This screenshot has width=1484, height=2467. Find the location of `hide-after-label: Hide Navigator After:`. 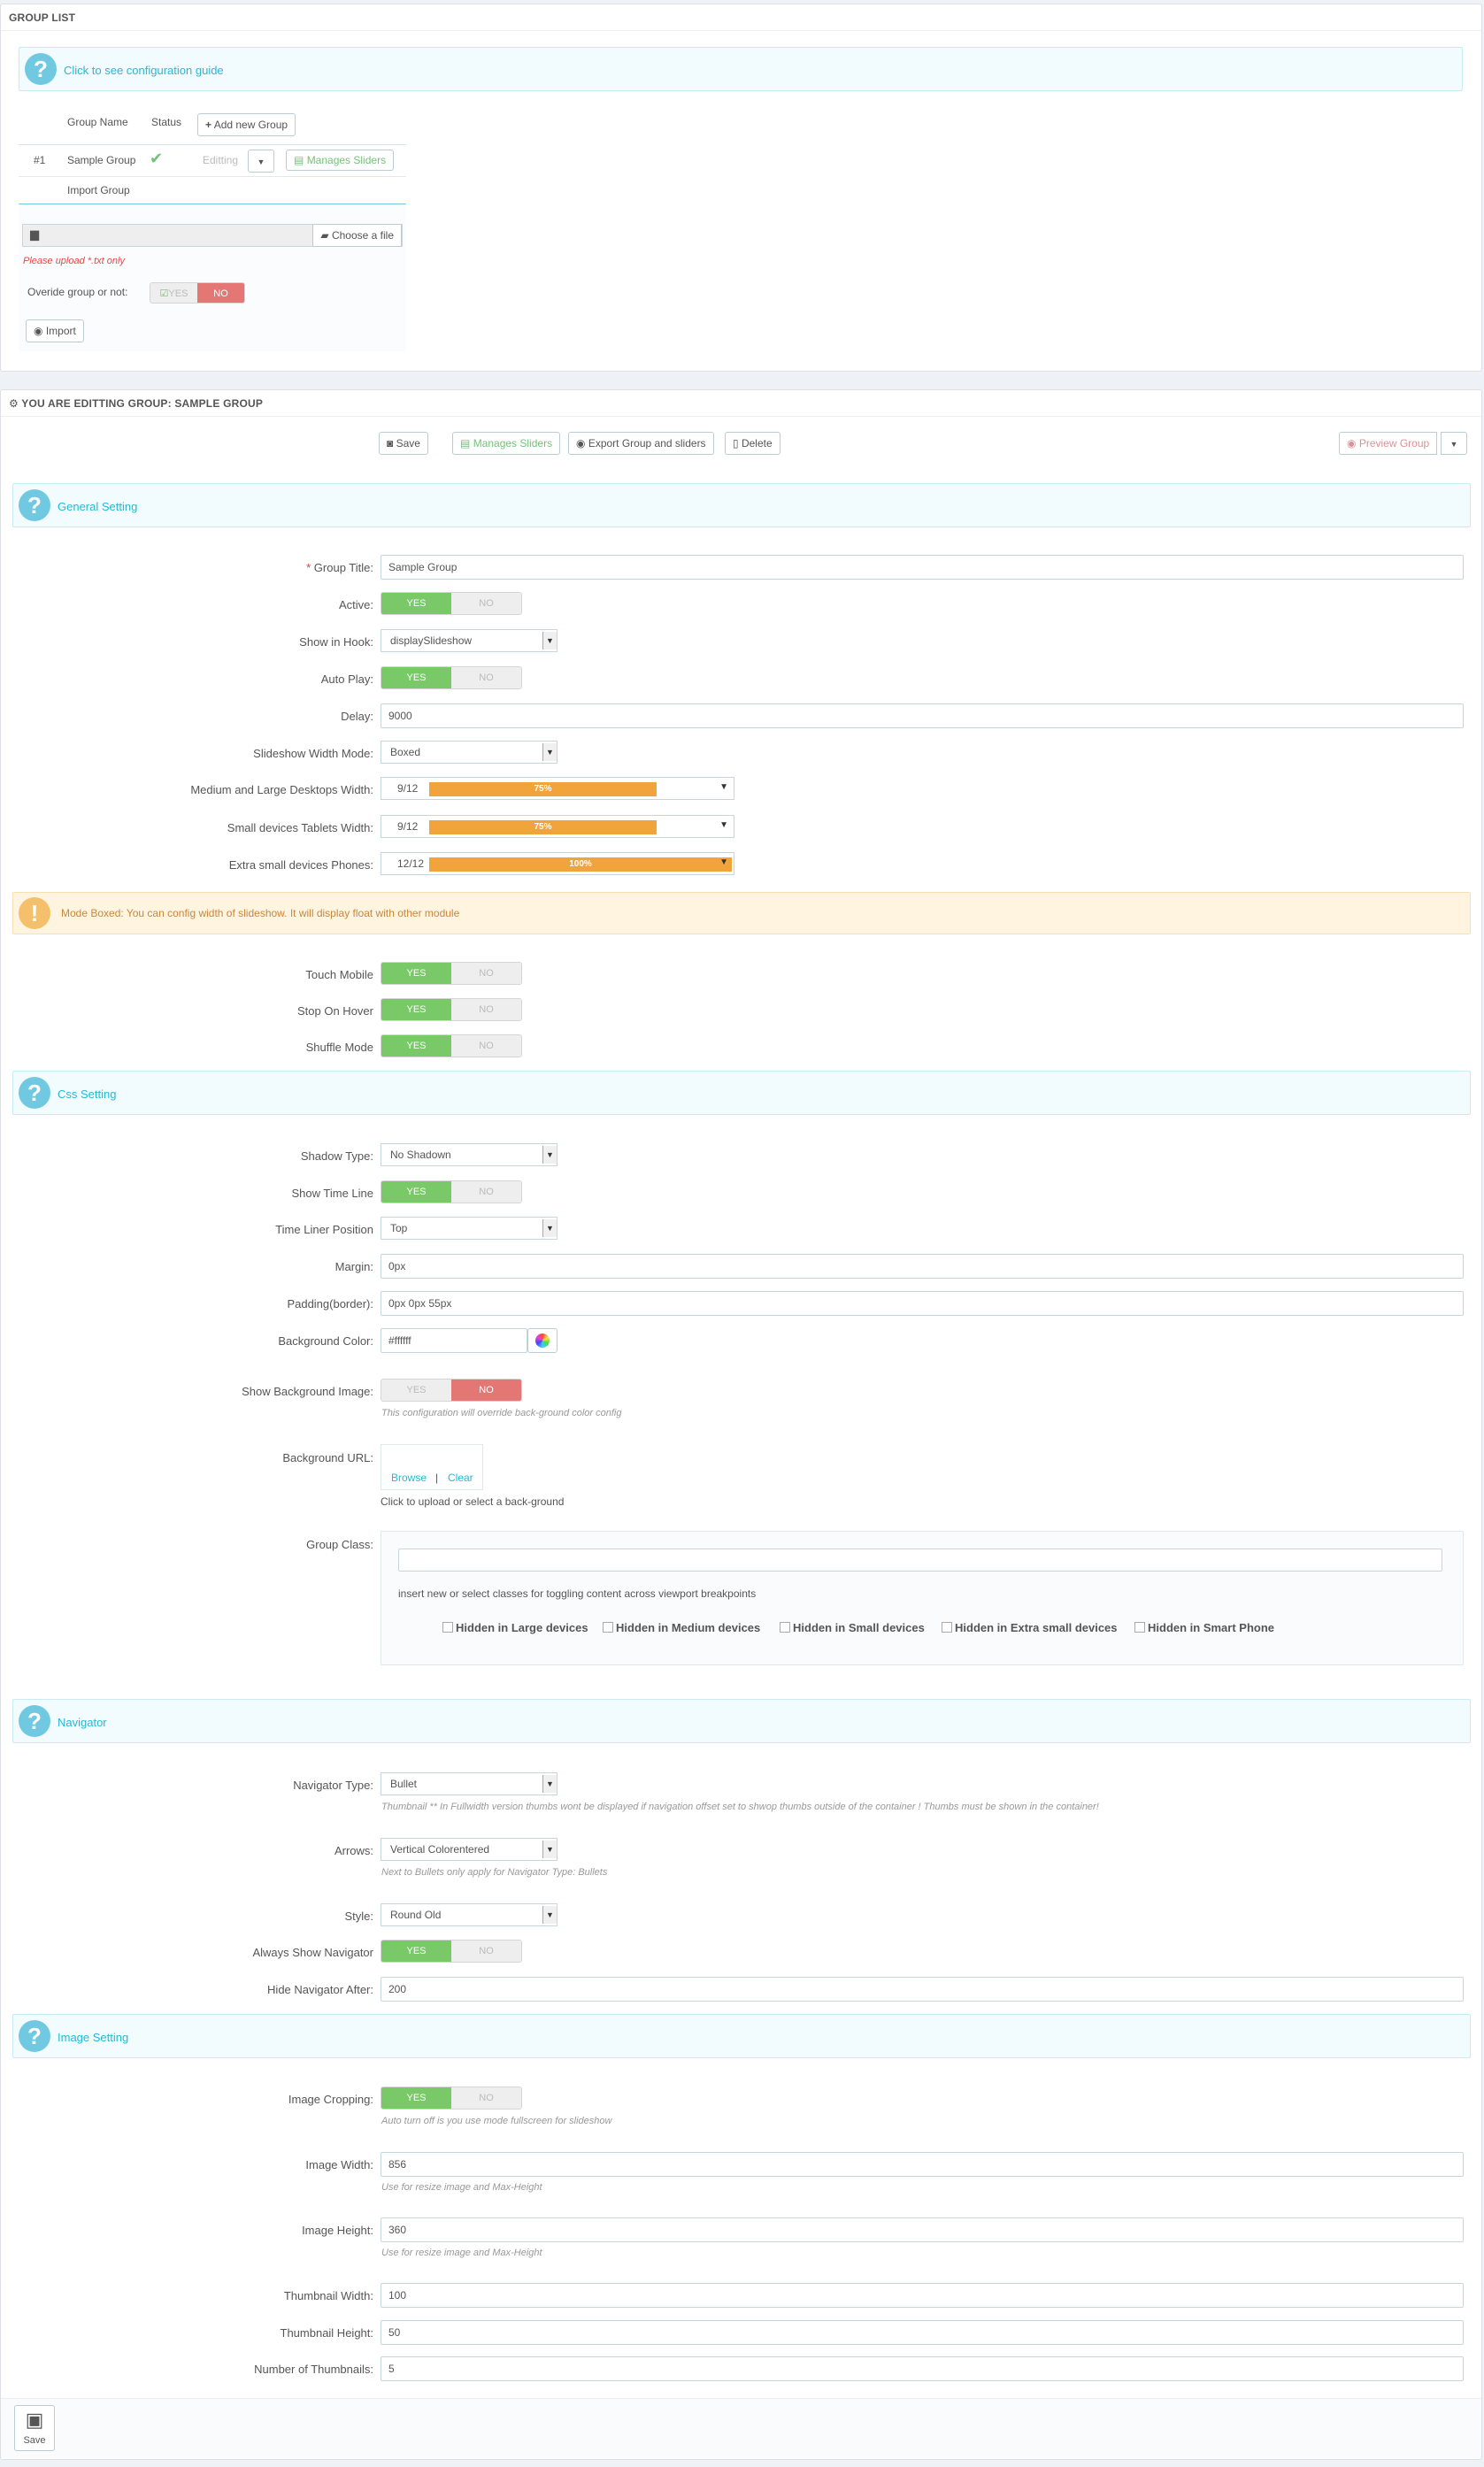

hide-after-label: Hide Navigator After: is located at coordinates (320, 1989).